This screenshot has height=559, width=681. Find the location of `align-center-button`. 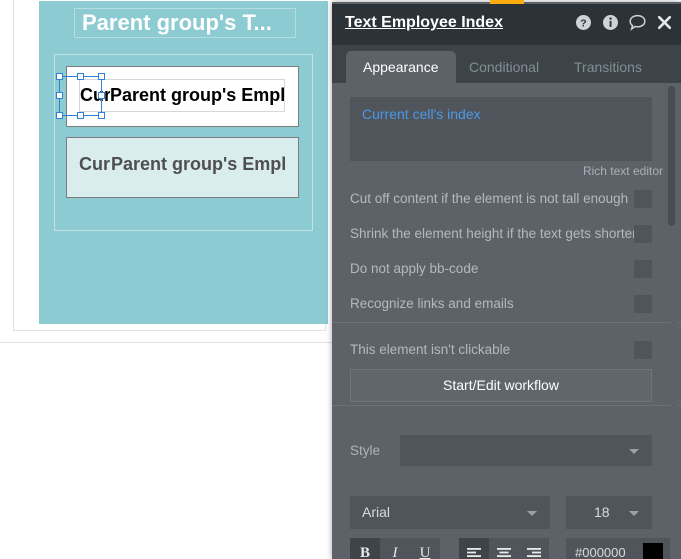

align-center-button is located at coordinates (504, 548).